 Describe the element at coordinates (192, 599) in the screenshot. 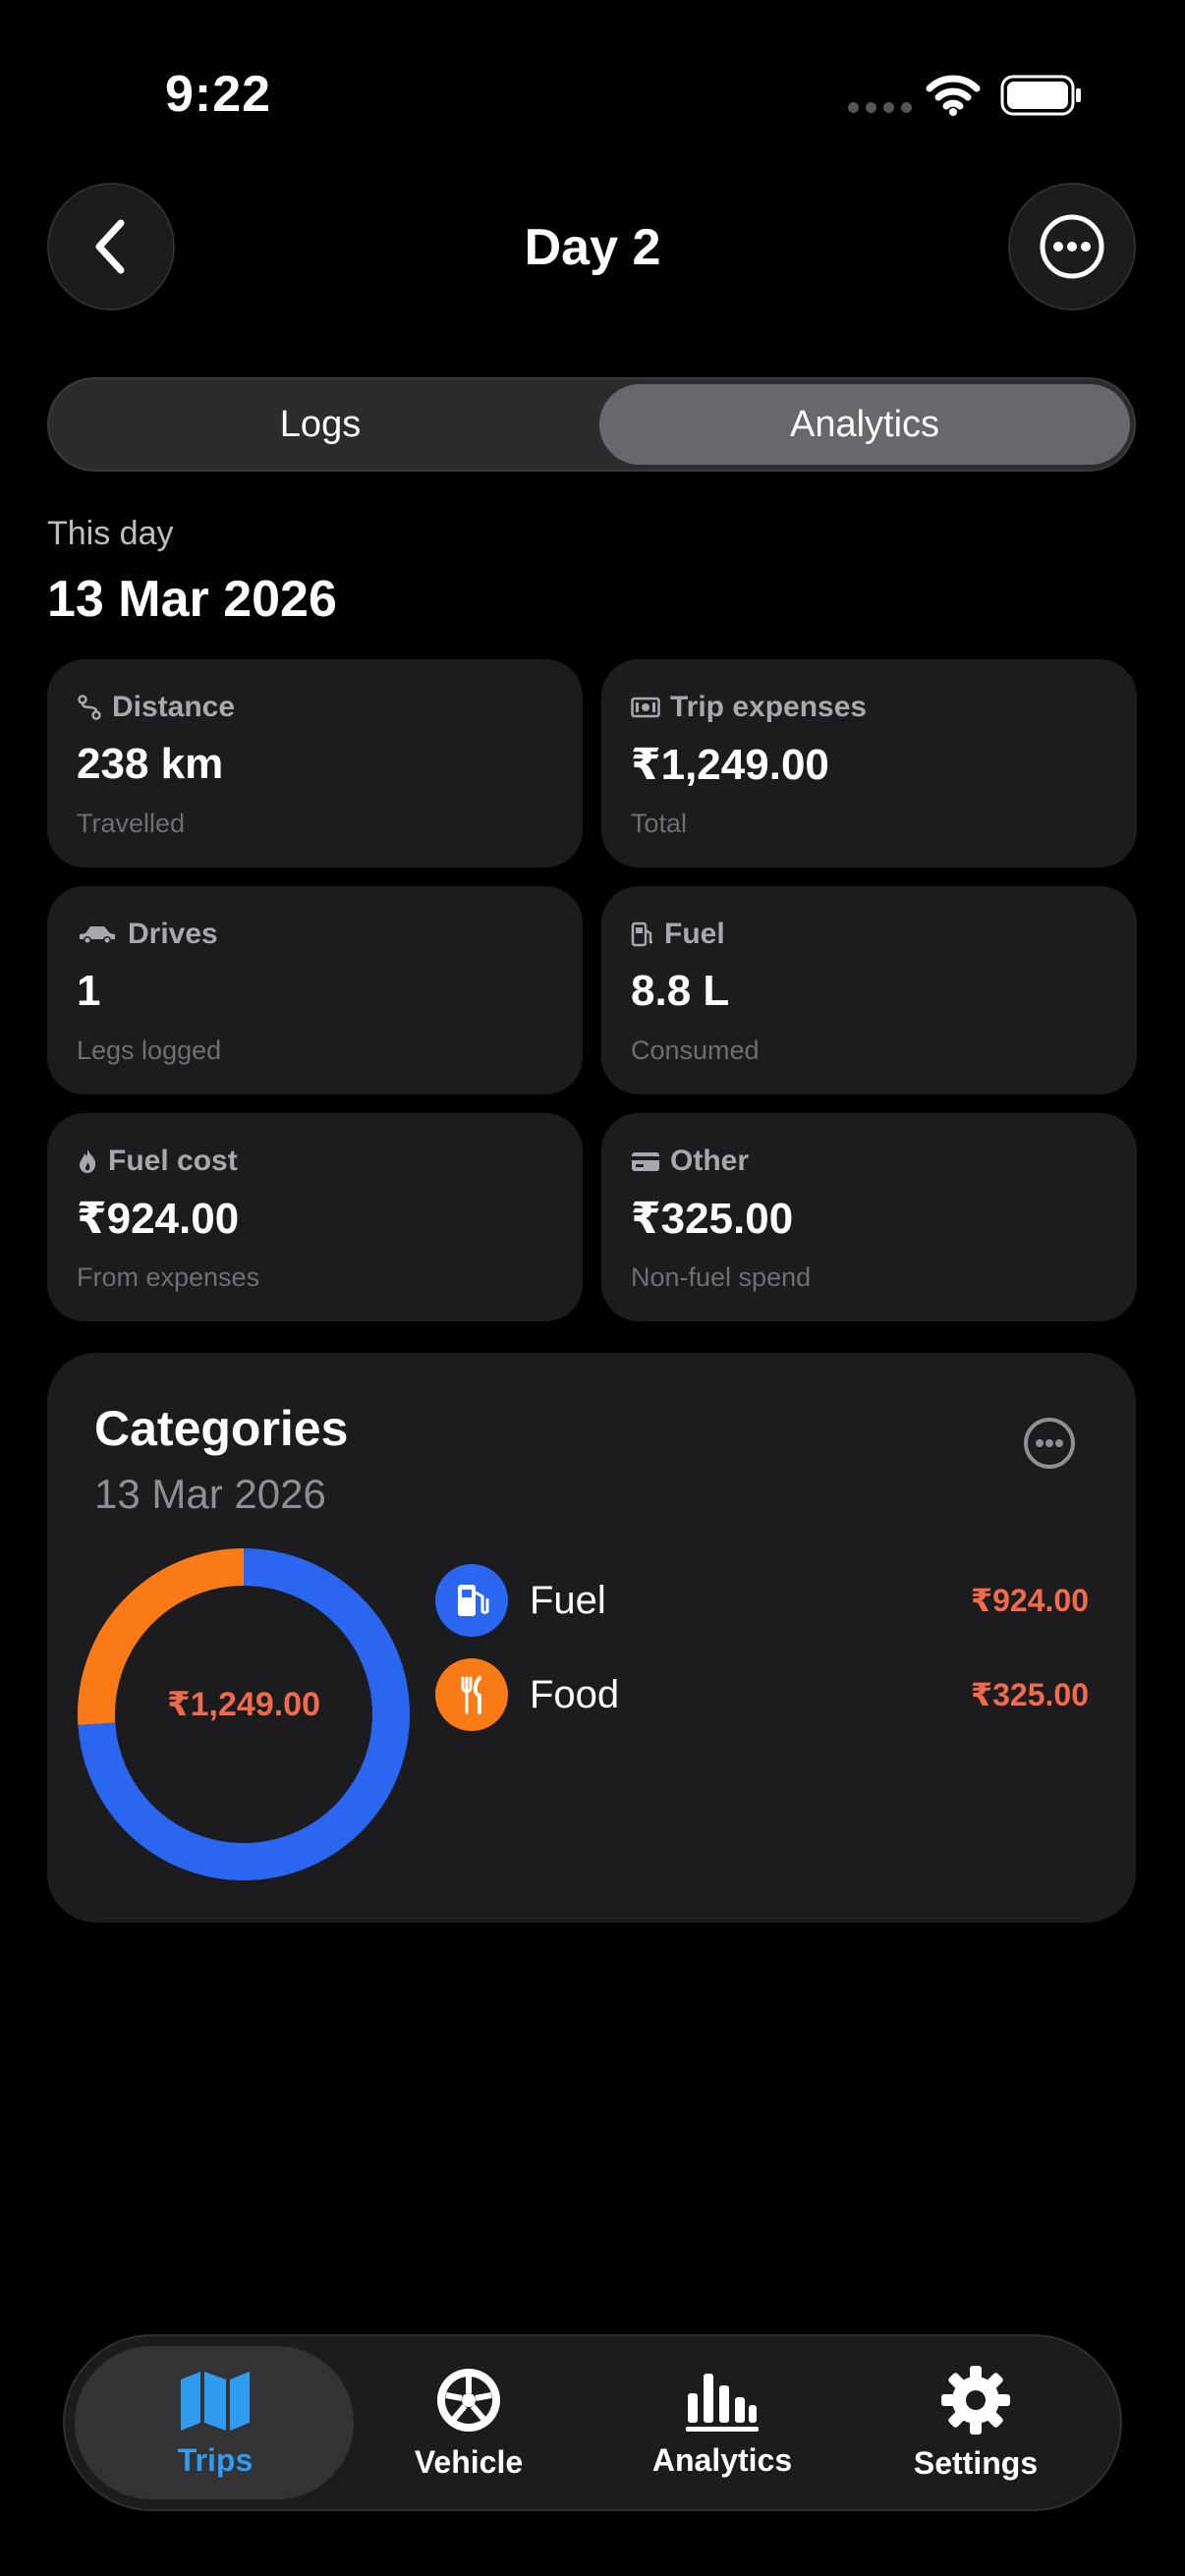

I see `day-date: 13 Mar 2026` at that location.